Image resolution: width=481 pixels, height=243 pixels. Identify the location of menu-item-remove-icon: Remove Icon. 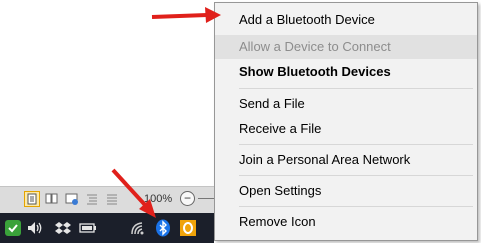
(346, 222).